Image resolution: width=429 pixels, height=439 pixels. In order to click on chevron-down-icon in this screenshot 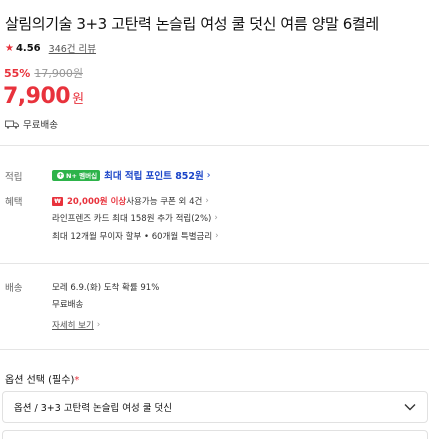, I will do `click(410, 407)`.